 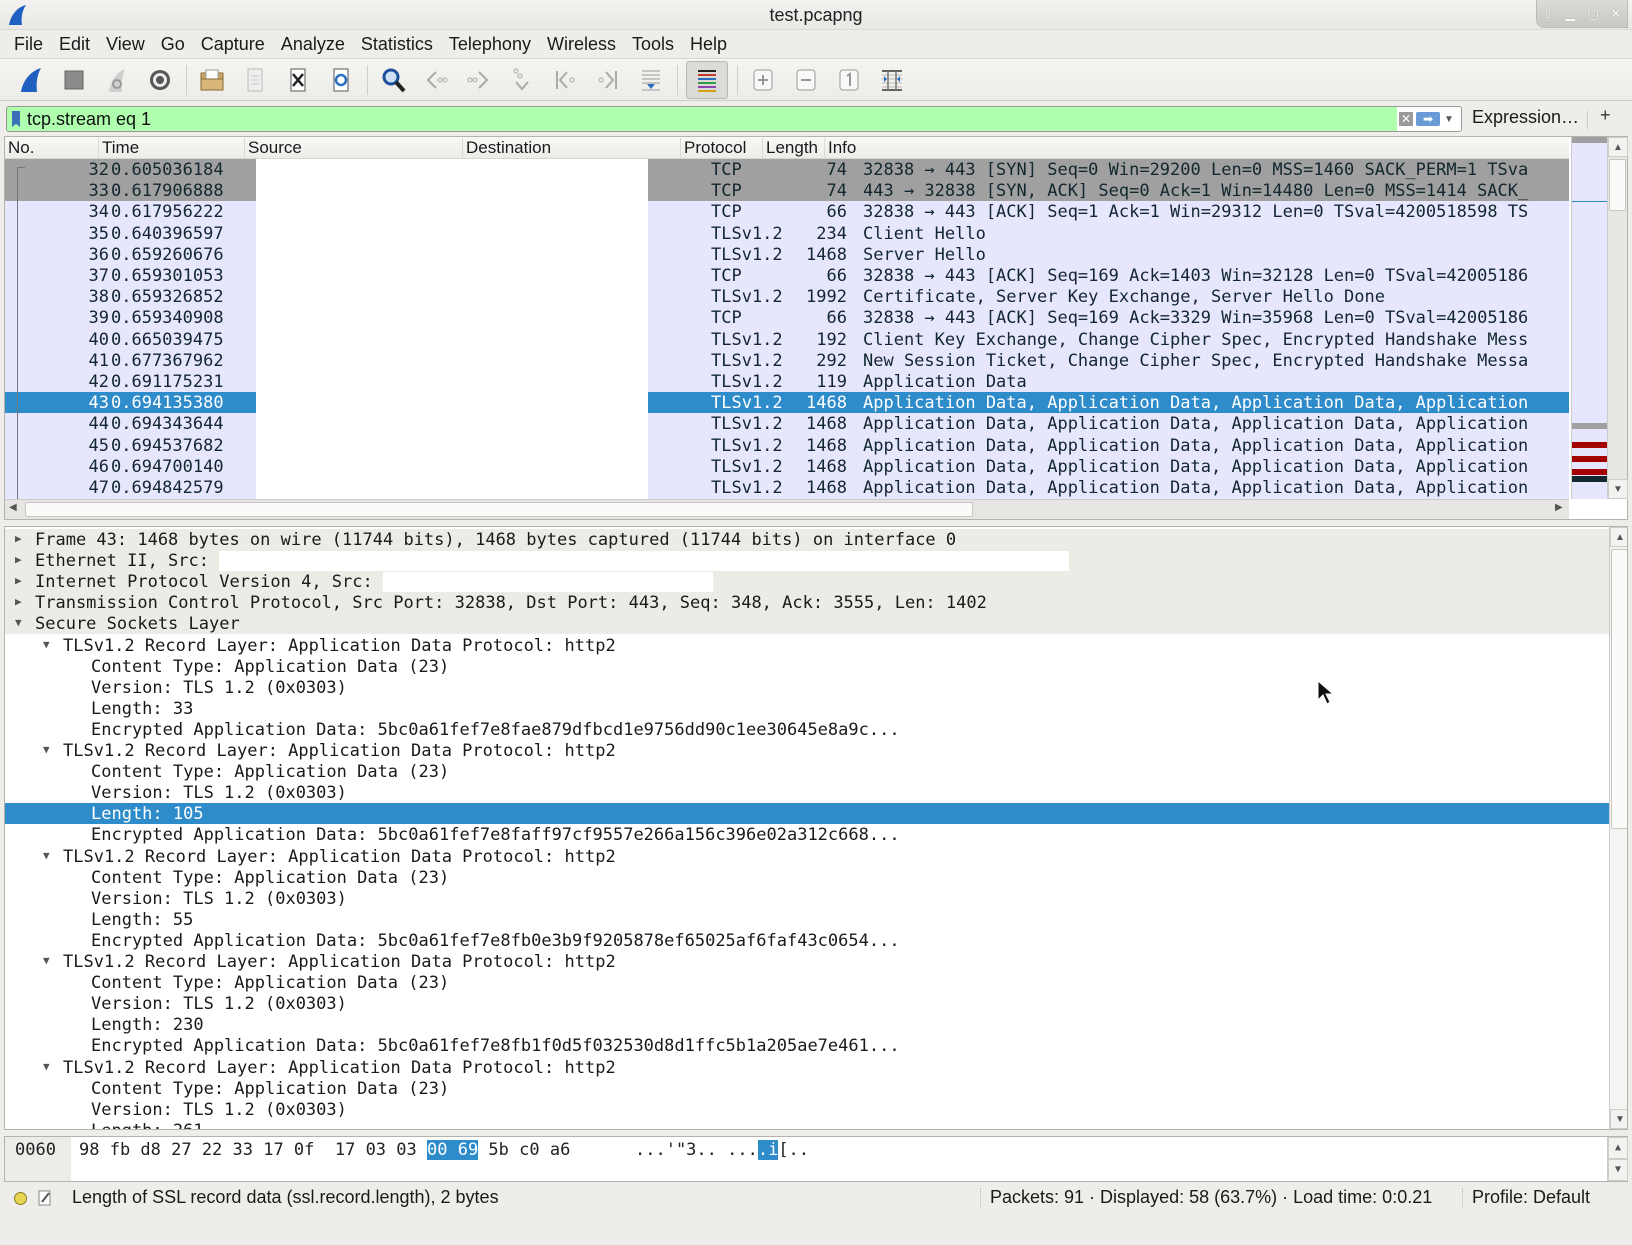 What do you see at coordinates (1449, 119) in the screenshot?
I see `filter-history-dropdown-icon: ▼` at bounding box center [1449, 119].